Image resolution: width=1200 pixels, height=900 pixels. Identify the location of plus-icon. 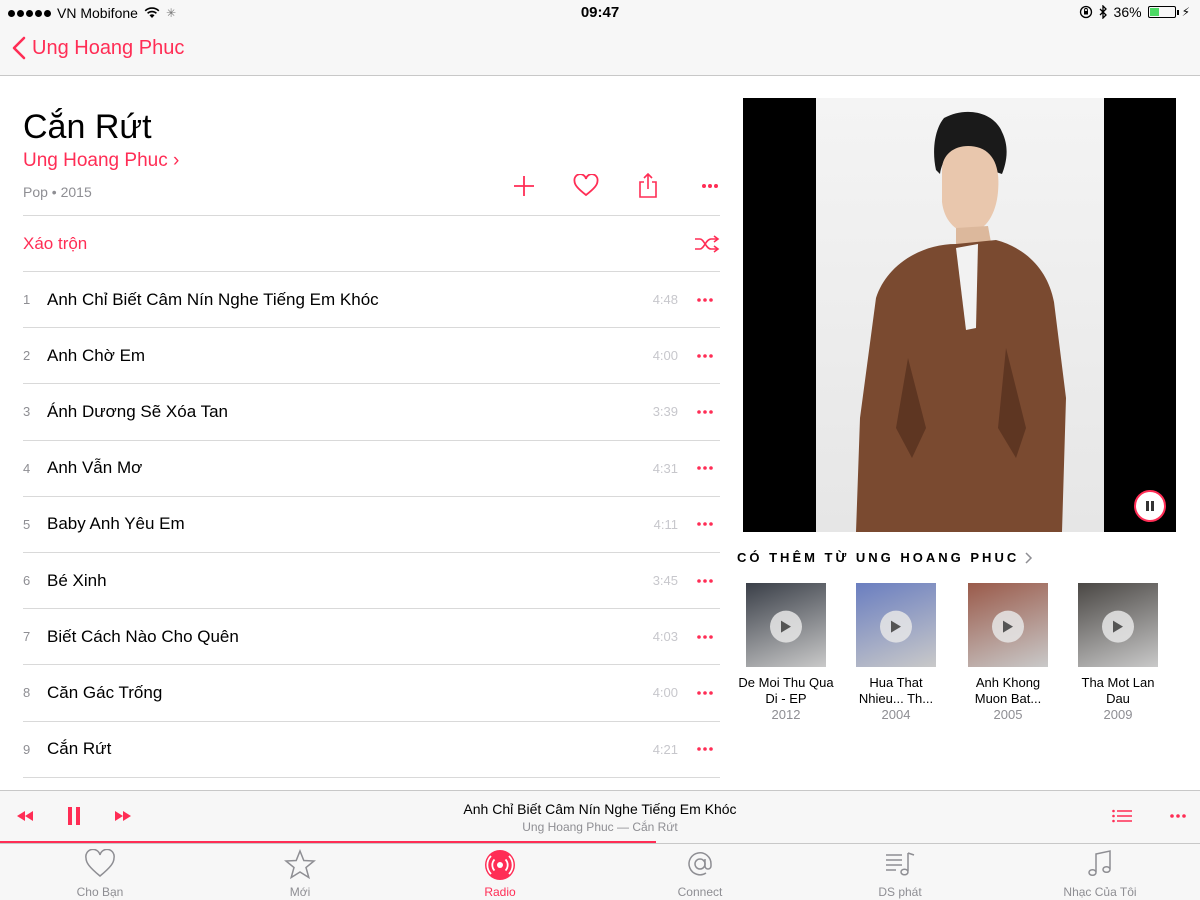
(524, 186).